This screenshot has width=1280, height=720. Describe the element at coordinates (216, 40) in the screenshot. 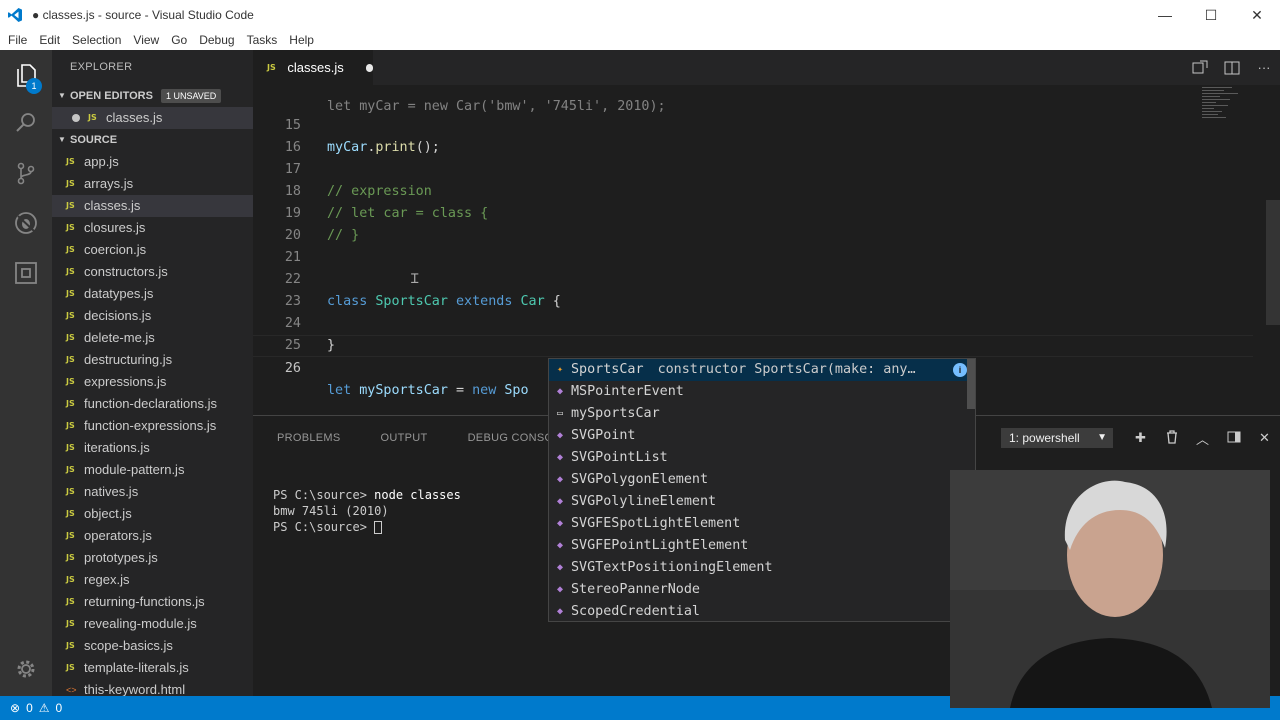

I see `menu-debug: Debug` at that location.